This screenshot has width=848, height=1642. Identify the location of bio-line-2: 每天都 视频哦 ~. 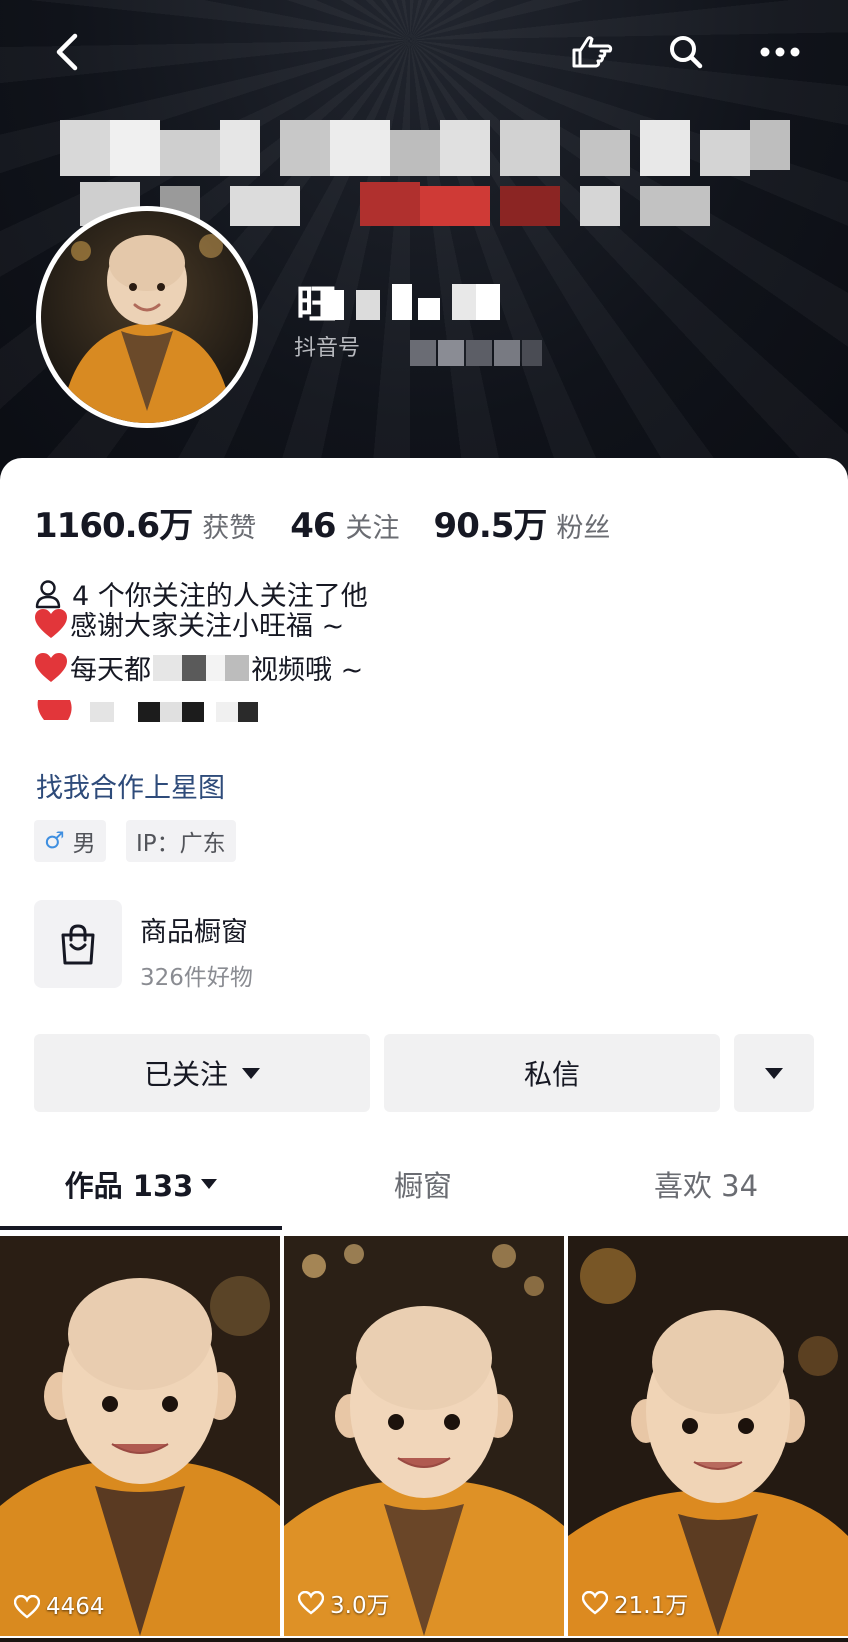
(198, 667).